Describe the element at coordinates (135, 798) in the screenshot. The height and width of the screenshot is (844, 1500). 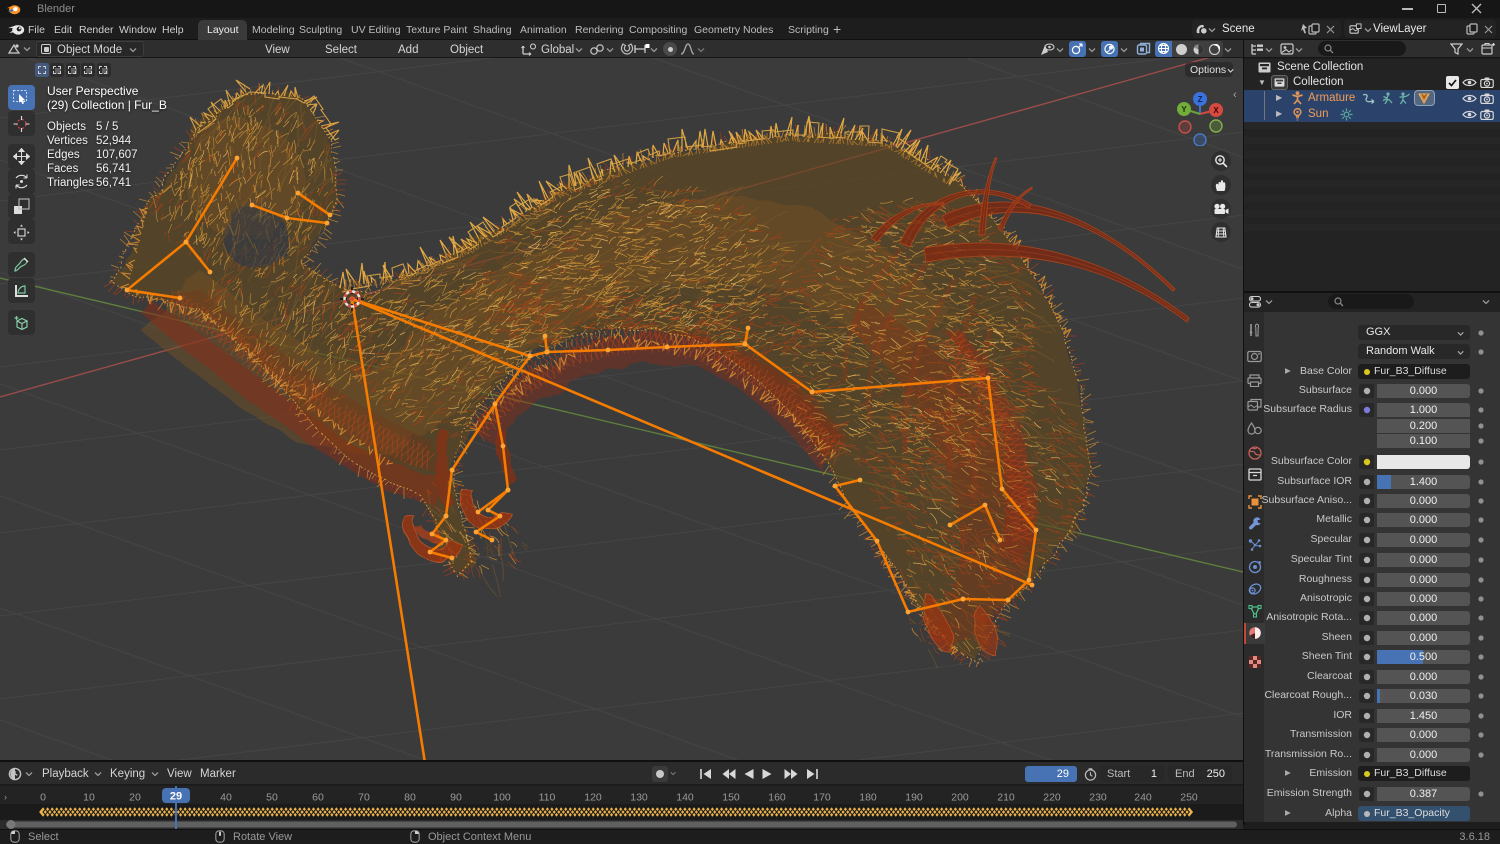
I see `svg-text: 20` at that location.